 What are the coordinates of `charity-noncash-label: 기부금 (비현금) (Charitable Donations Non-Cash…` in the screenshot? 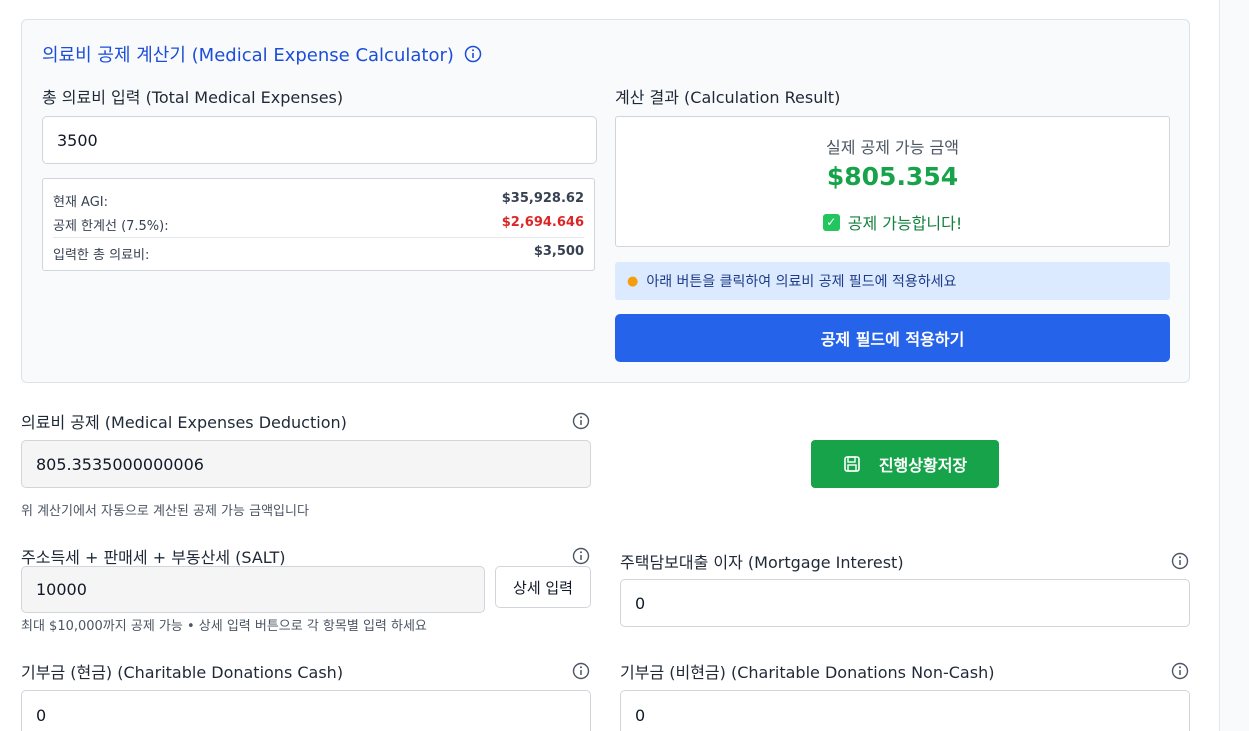 It's located at (807, 672).